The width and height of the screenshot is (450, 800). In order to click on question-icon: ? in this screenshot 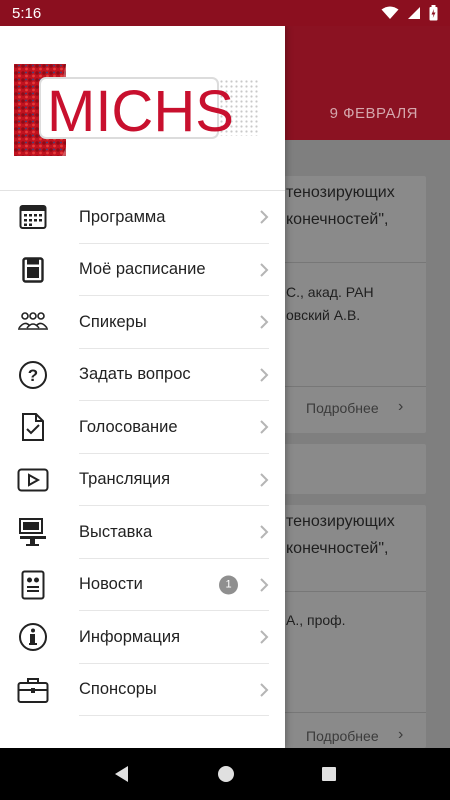, I will do `click(33, 375)`.